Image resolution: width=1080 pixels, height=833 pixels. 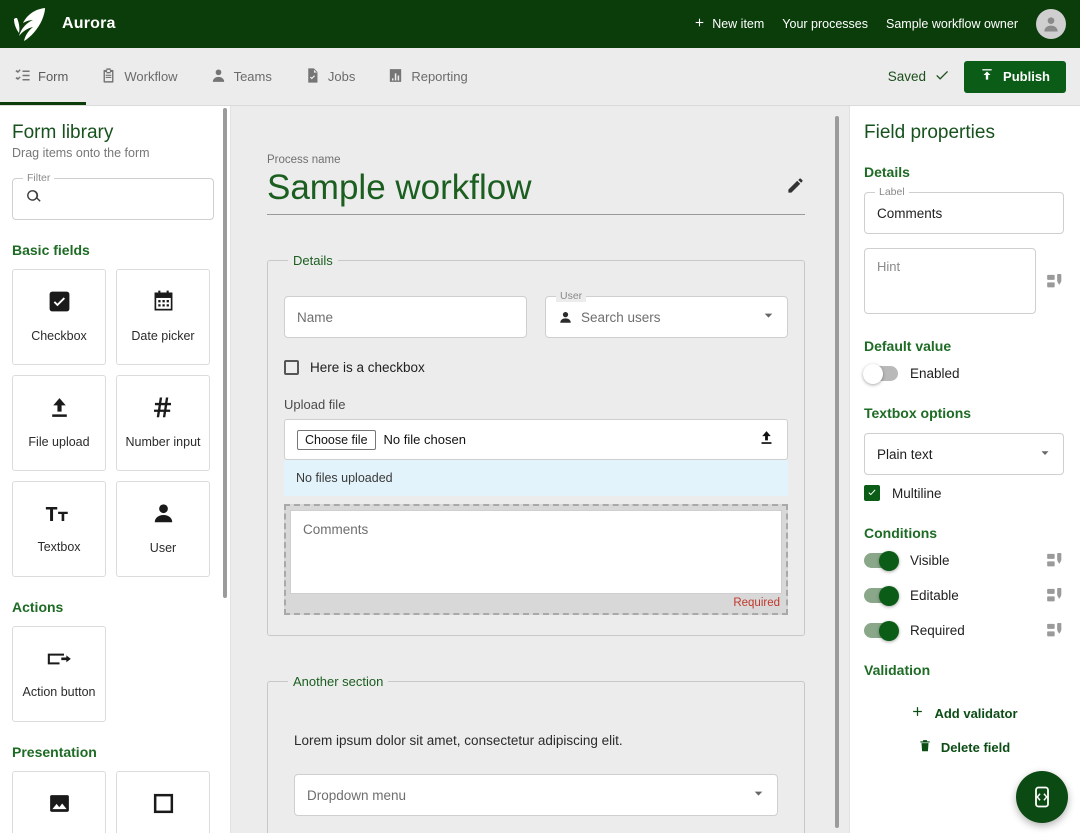 I want to click on checkbox-label: Here is a checkbox, so click(x=367, y=368).